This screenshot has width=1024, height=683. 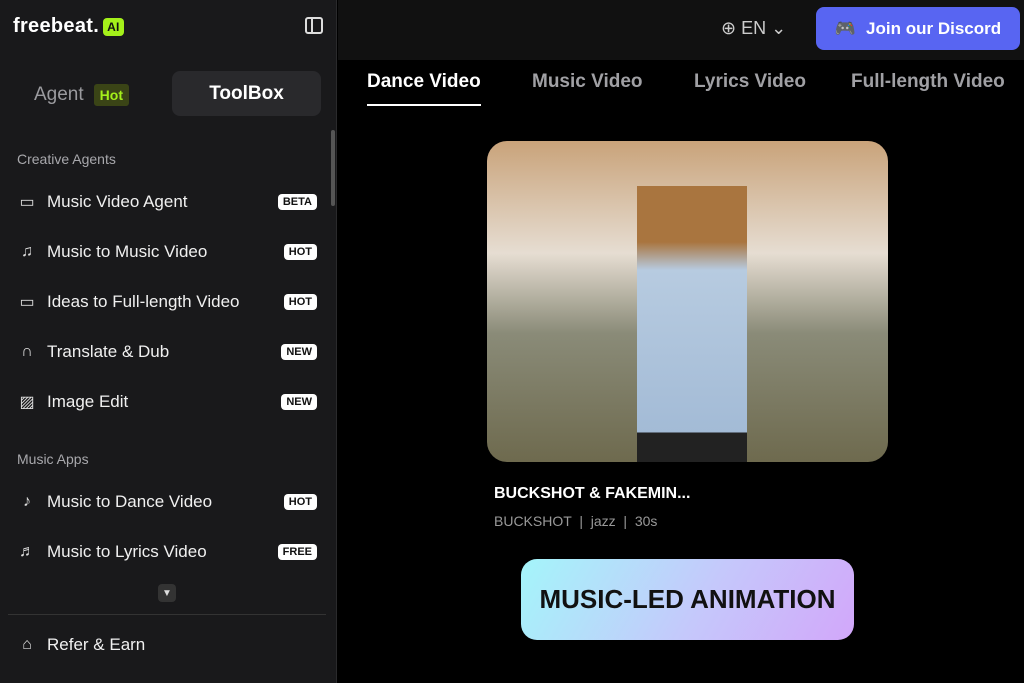 What do you see at coordinates (66, 159) in the screenshot?
I see `section-creative-agents: Creative Agents` at bounding box center [66, 159].